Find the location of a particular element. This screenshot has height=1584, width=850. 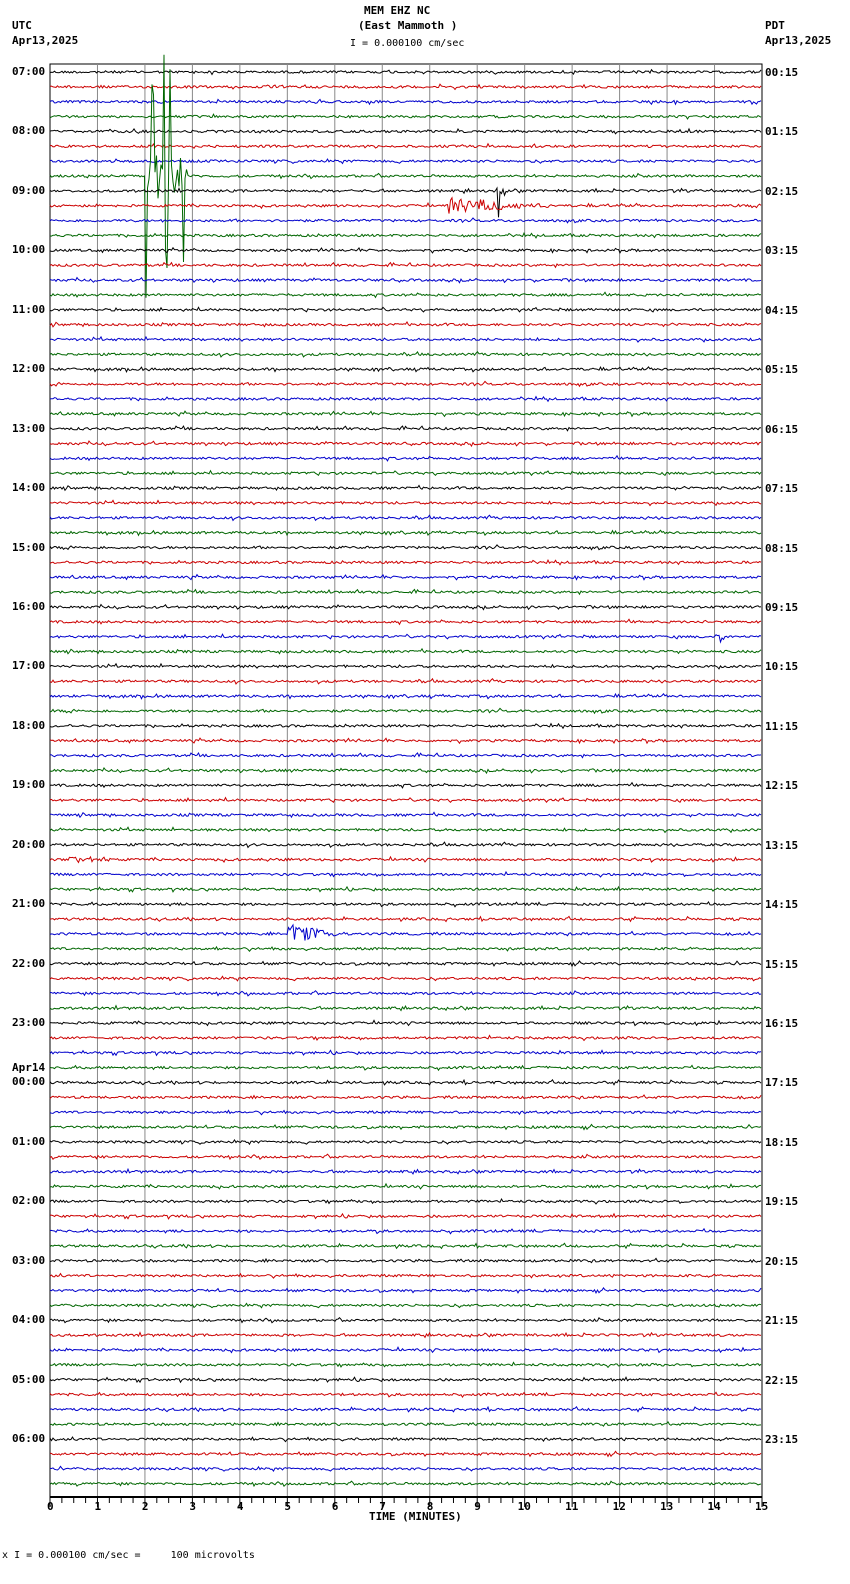

utc-hour-label: 16:00 is located at coordinates (29, 606).